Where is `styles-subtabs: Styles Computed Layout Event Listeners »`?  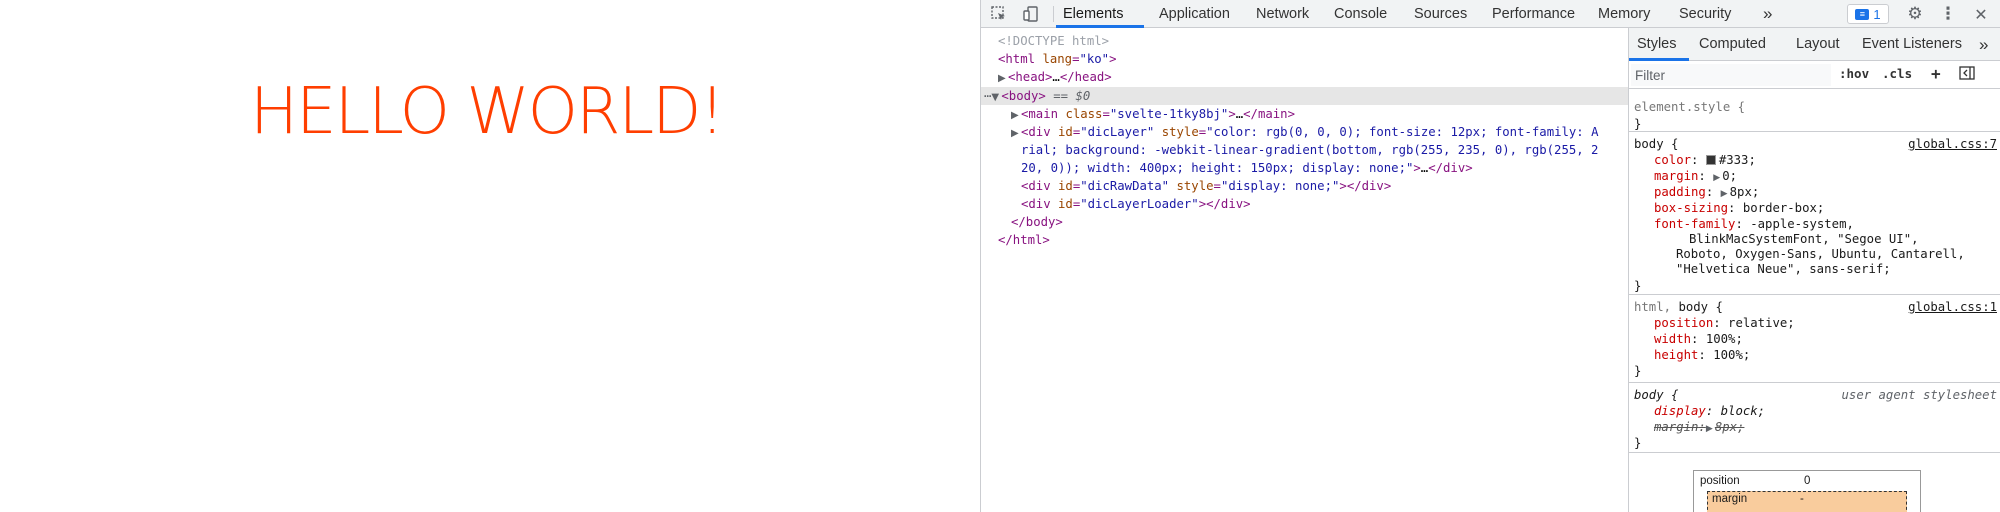
styles-subtabs: Styles Computed Layout Event Listeners » is located at coordinates (1814, 44).